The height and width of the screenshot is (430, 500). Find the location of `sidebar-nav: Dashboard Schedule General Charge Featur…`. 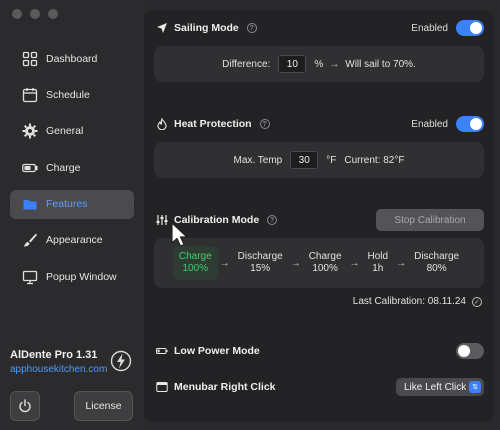

sidebar-nav: Dashboard Schedule General Charge Featur… is located at coordinates (72, 171).